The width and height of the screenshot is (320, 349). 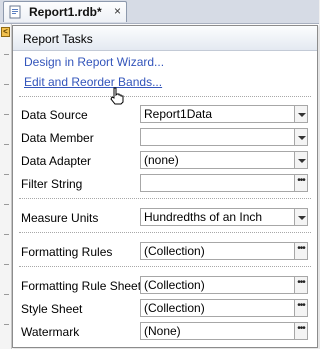 I want to click on data-source-dropdown: Report1Data, so click(x=224, y=114).